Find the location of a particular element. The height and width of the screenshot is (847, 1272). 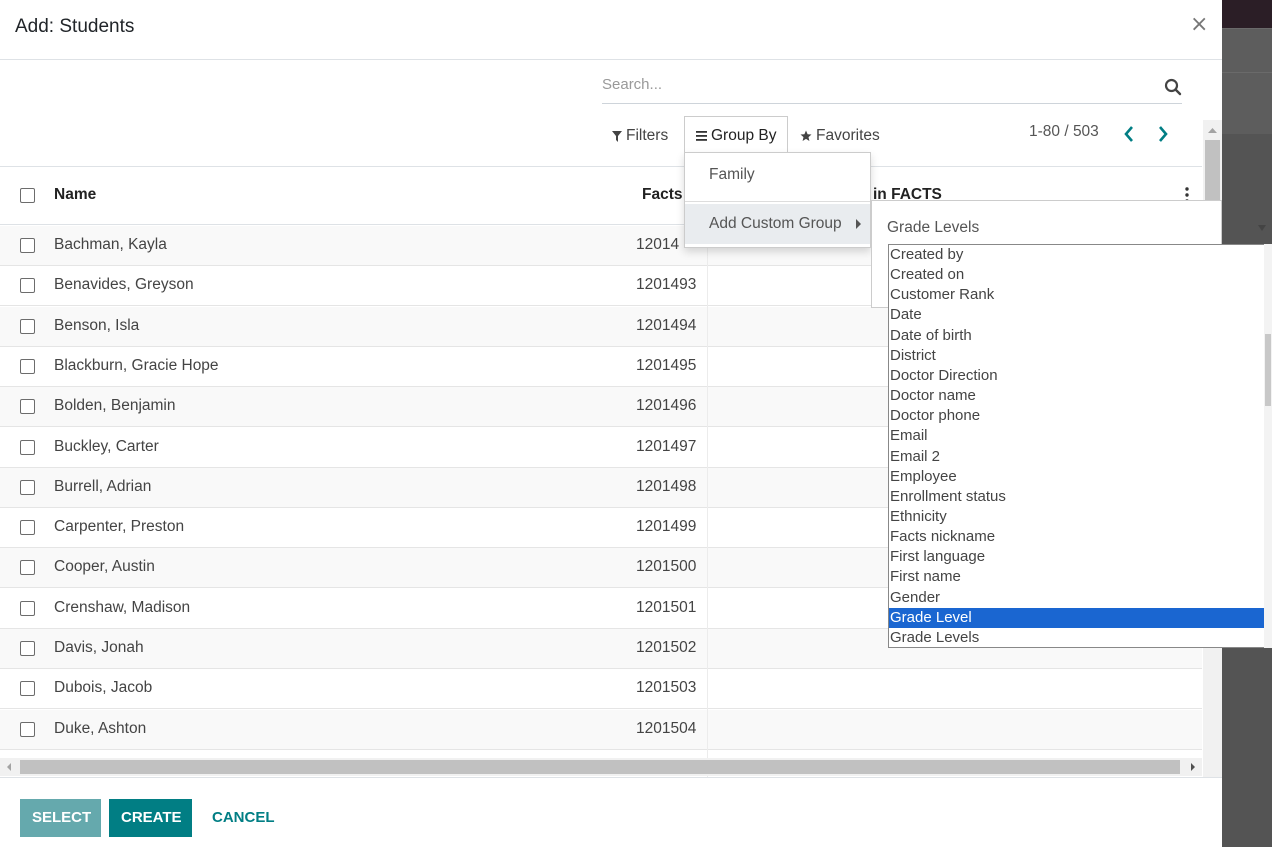

modal-header: Add: Students × is located at coordinates (611, 30).